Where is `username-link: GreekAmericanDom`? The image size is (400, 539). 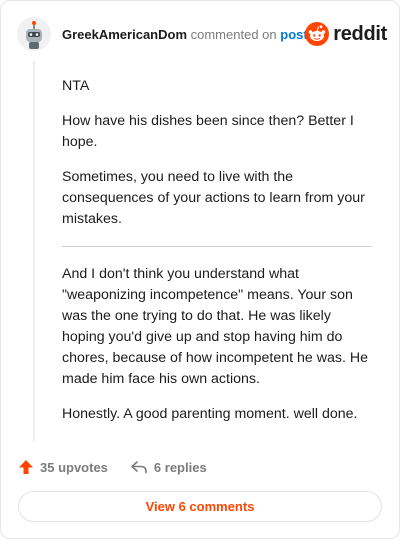
username-link: GreekAmericanDom is located at coordinates (124, 34).